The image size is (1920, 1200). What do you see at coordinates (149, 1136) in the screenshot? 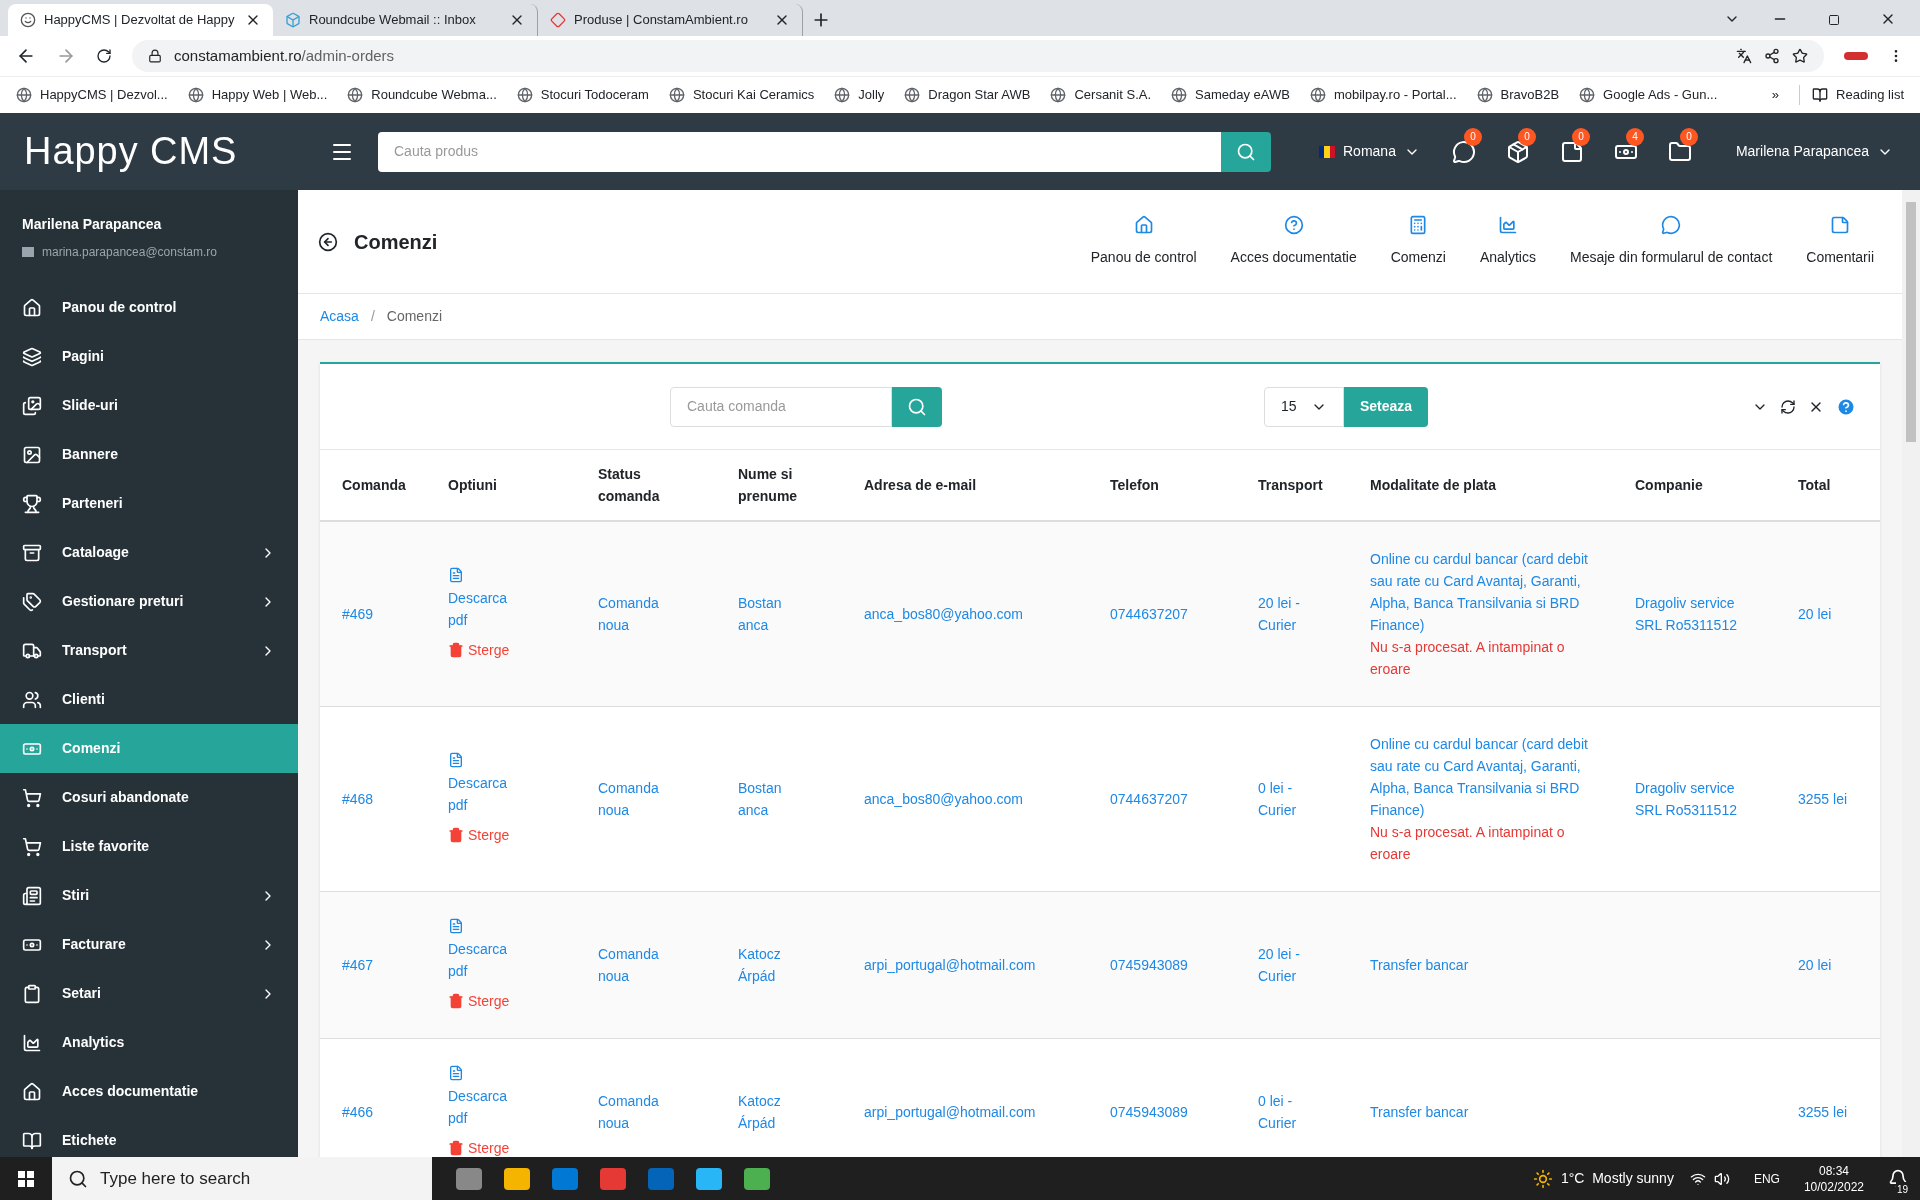
I see `sidebar-item: Etichete` at bounding box center [149, 1136].